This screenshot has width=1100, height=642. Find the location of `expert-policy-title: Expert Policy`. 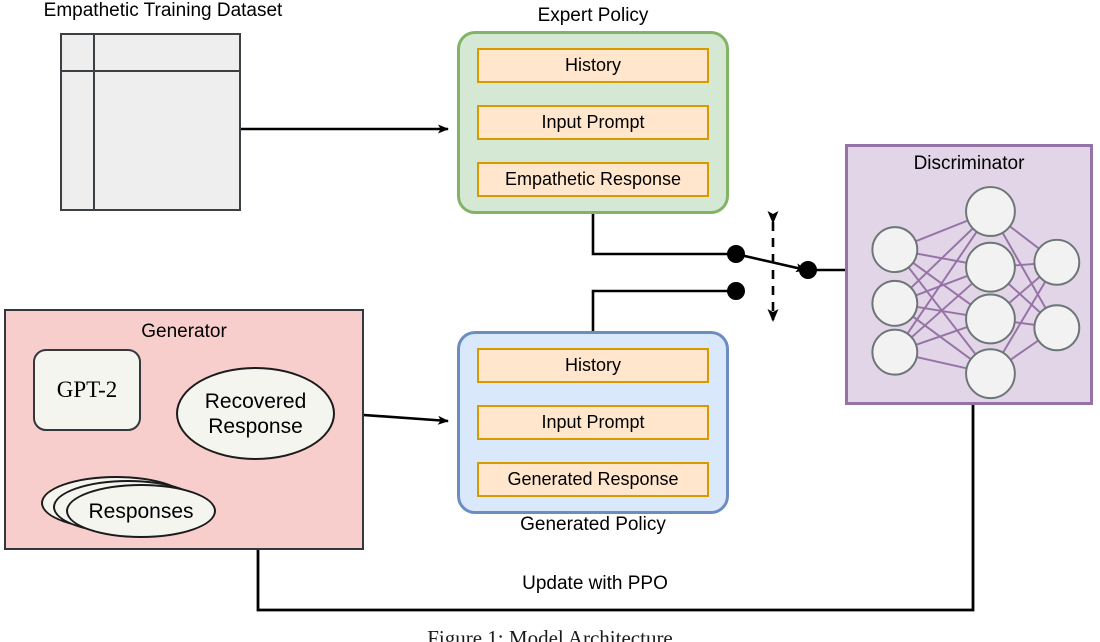

expert-policy-title: Expert Policy is located at coordinates (593, 15).